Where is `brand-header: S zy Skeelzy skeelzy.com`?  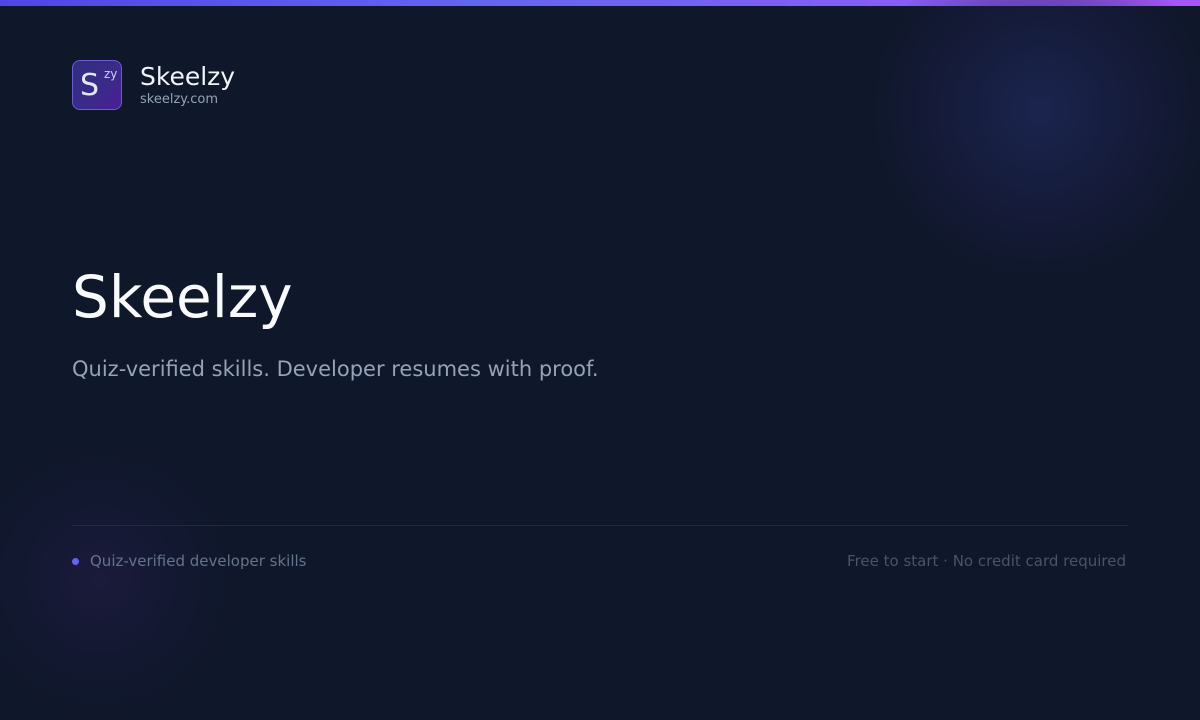 brand-header: S zy Skeelzy skeelzy.com is located at coordinates (153, 85).